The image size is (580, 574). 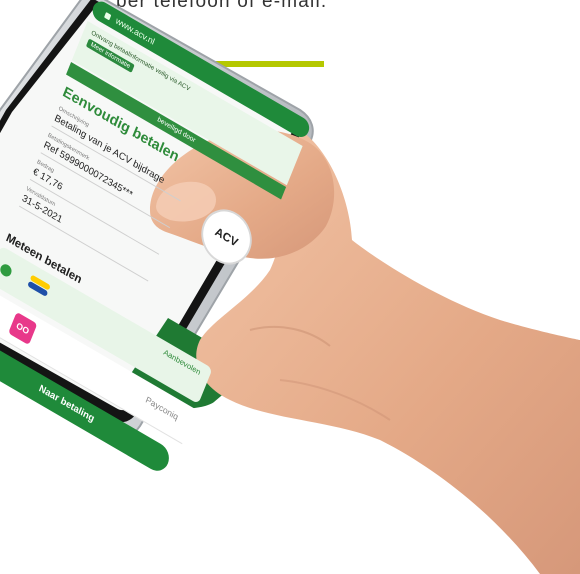 I want to click on payconiq-logo-icon: OO, so click(x=23, y=328).